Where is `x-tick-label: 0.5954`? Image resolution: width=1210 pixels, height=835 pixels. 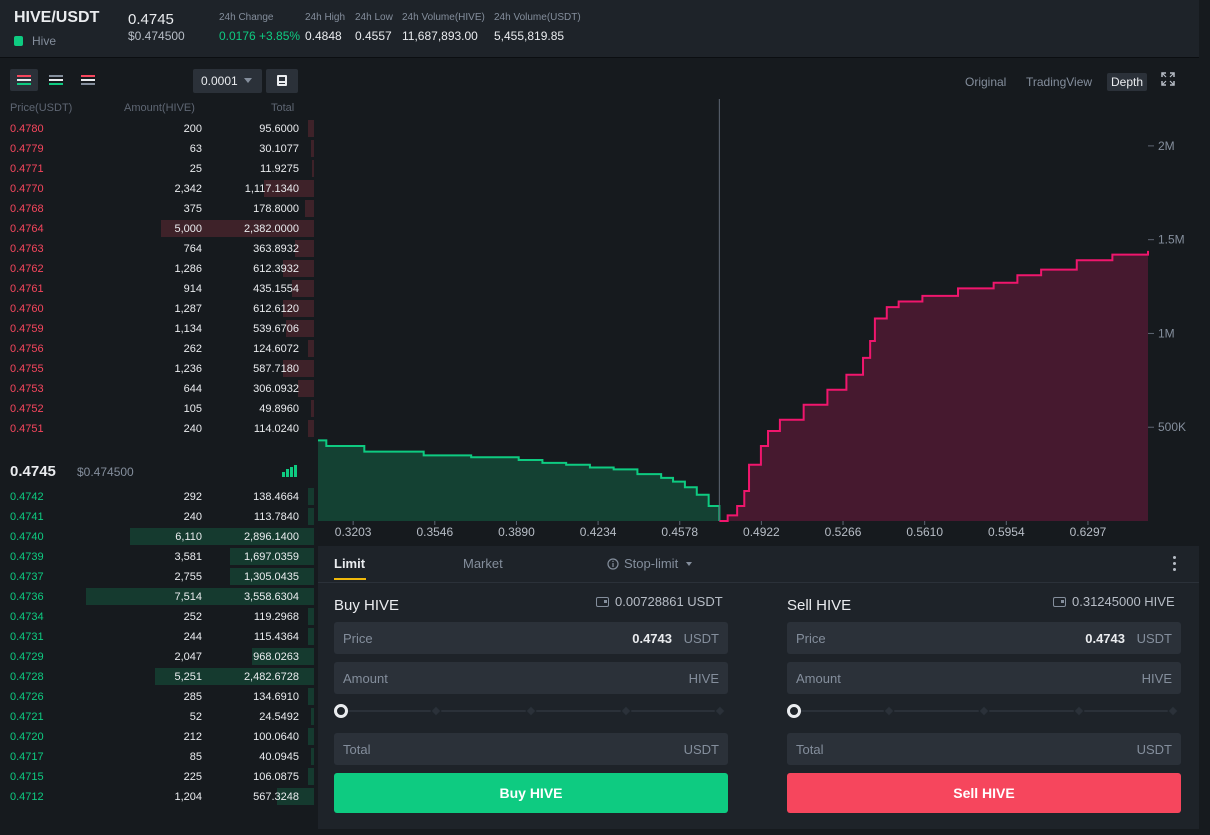 x-tick-label: 0.5954 is located at coordinates (1006, 532).